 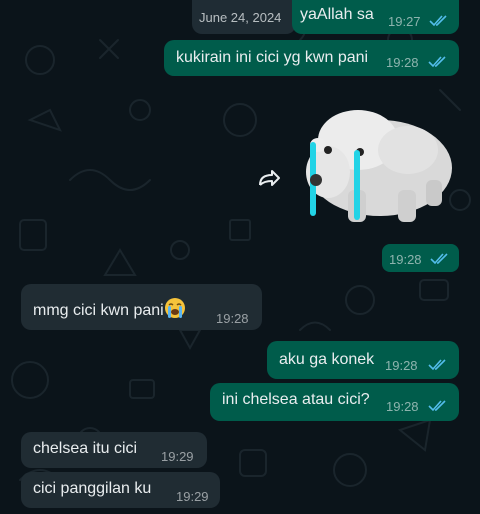 I want to click on message-text: aku ga konek, so click(x=327, y=359).